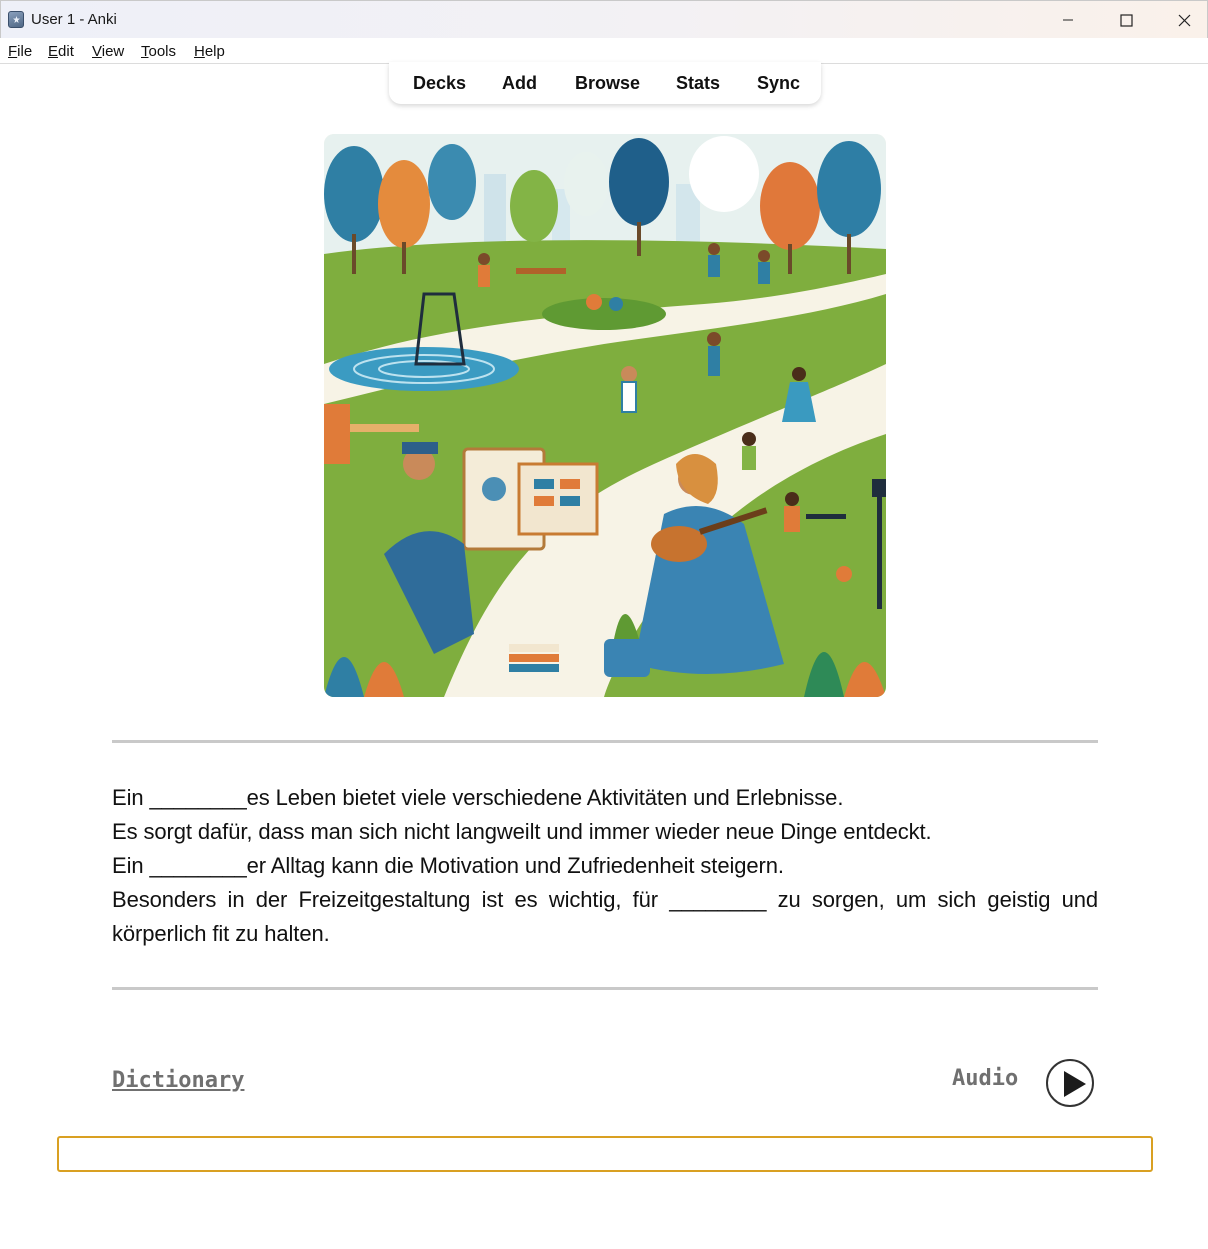 This screenshot has width=1208, height=1249. I want to click on close-button, so click(1181, 20).